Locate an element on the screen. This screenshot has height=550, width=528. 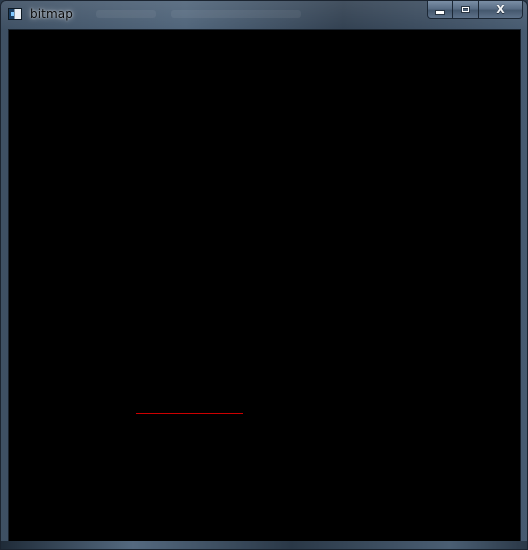
maximize-icon is located at coordinates (465, 9).